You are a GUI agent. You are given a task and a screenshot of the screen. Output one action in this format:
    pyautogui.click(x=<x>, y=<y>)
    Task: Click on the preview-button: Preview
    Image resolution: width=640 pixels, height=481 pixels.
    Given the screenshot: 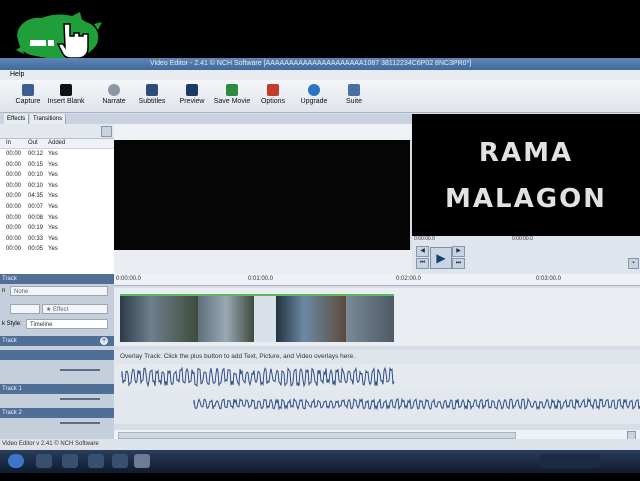 What is the action you would take?
    pyautogui.click(x=192, y=97)
    